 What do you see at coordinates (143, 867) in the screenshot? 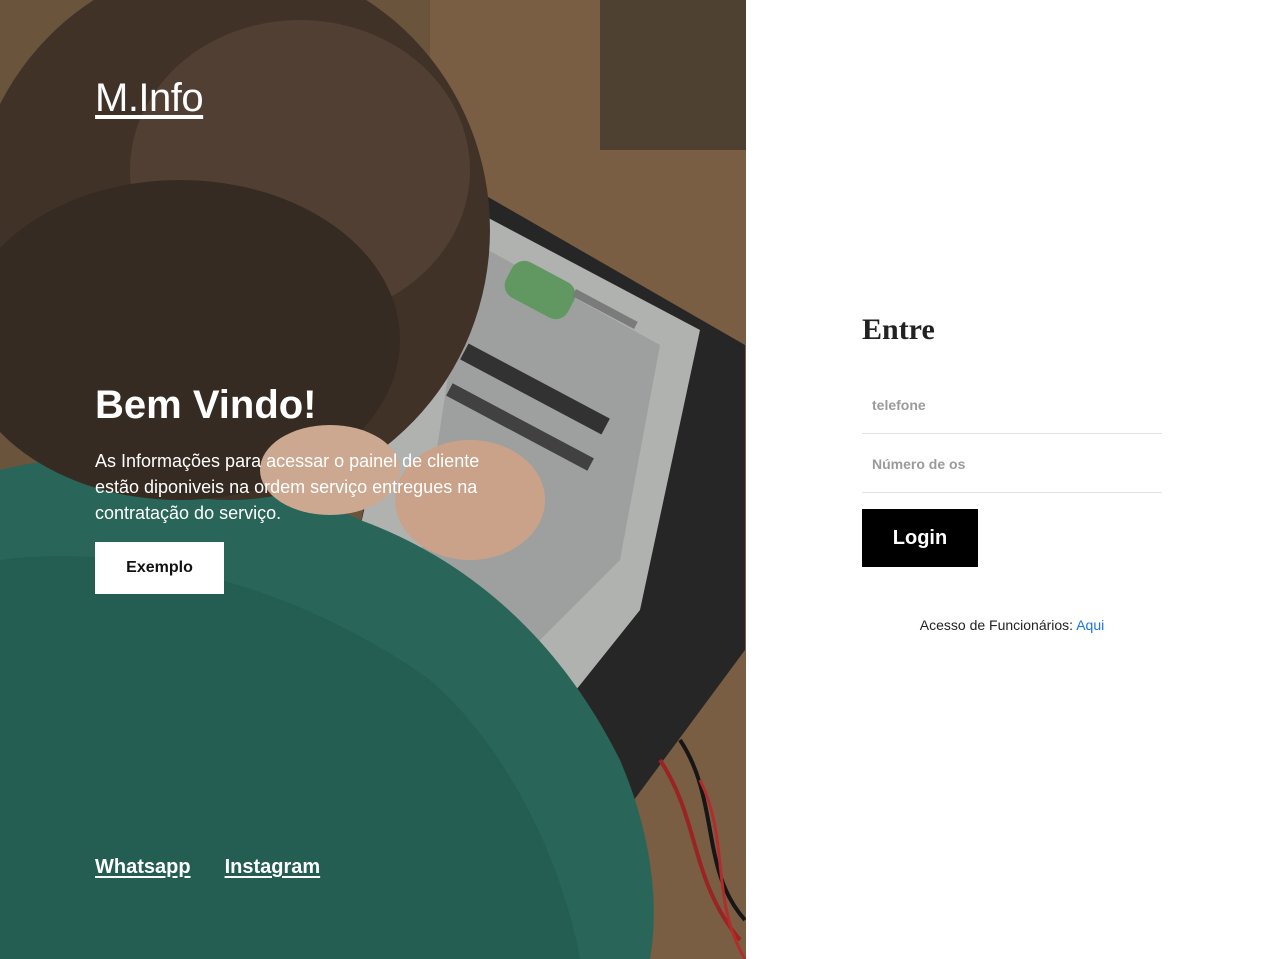
I see `whatsapp-link: Whatsapp` at bounding box center [143, 867].